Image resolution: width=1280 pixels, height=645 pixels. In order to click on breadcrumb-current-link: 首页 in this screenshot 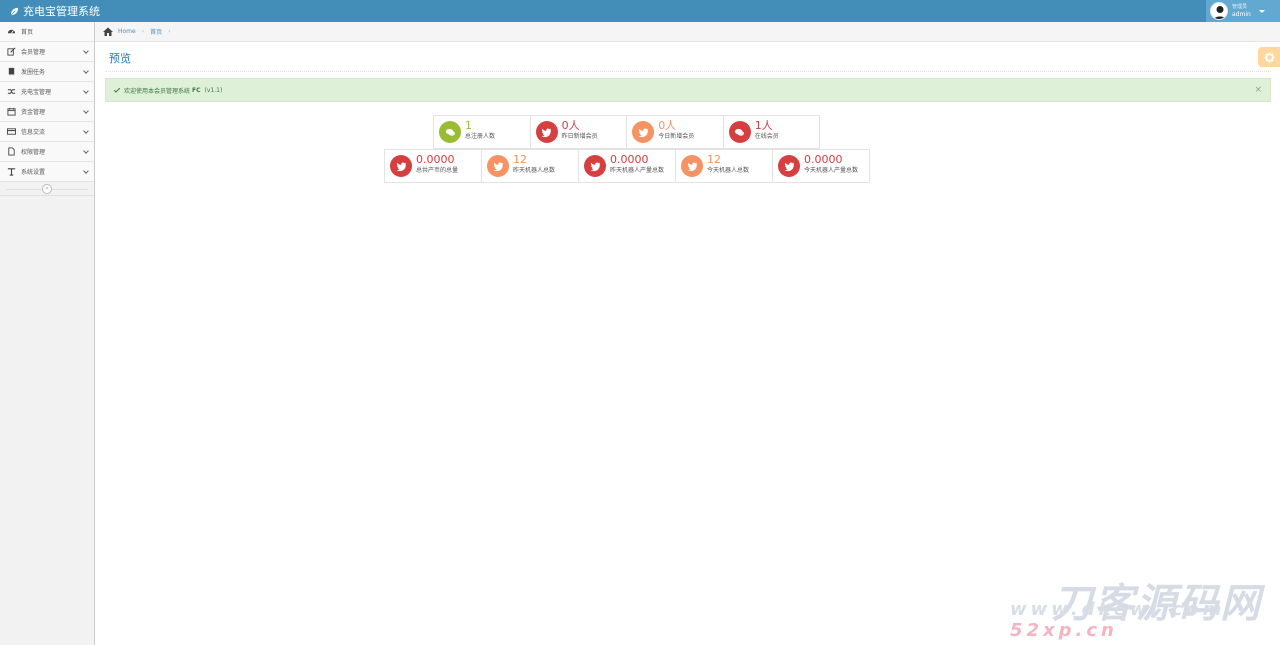, I will do `click(156, 31)`.